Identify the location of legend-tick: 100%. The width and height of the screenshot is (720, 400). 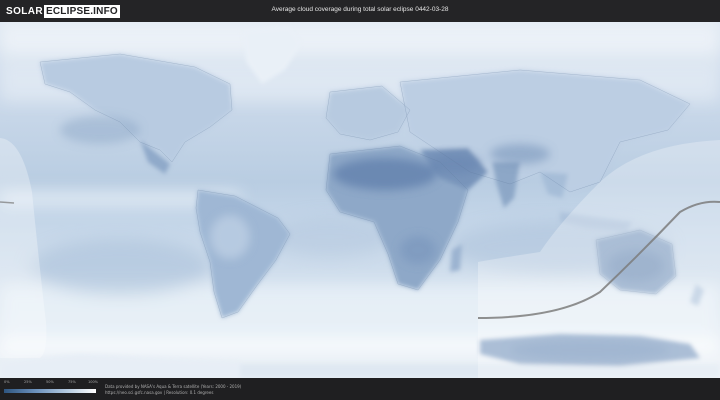
(93, 382).